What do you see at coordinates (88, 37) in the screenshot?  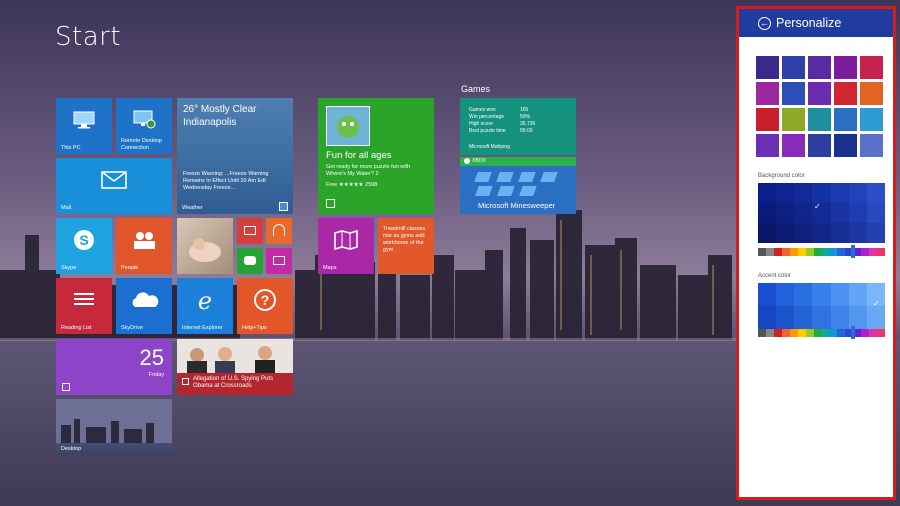 I see `start-title: Start` at bounding box center [88, 37].